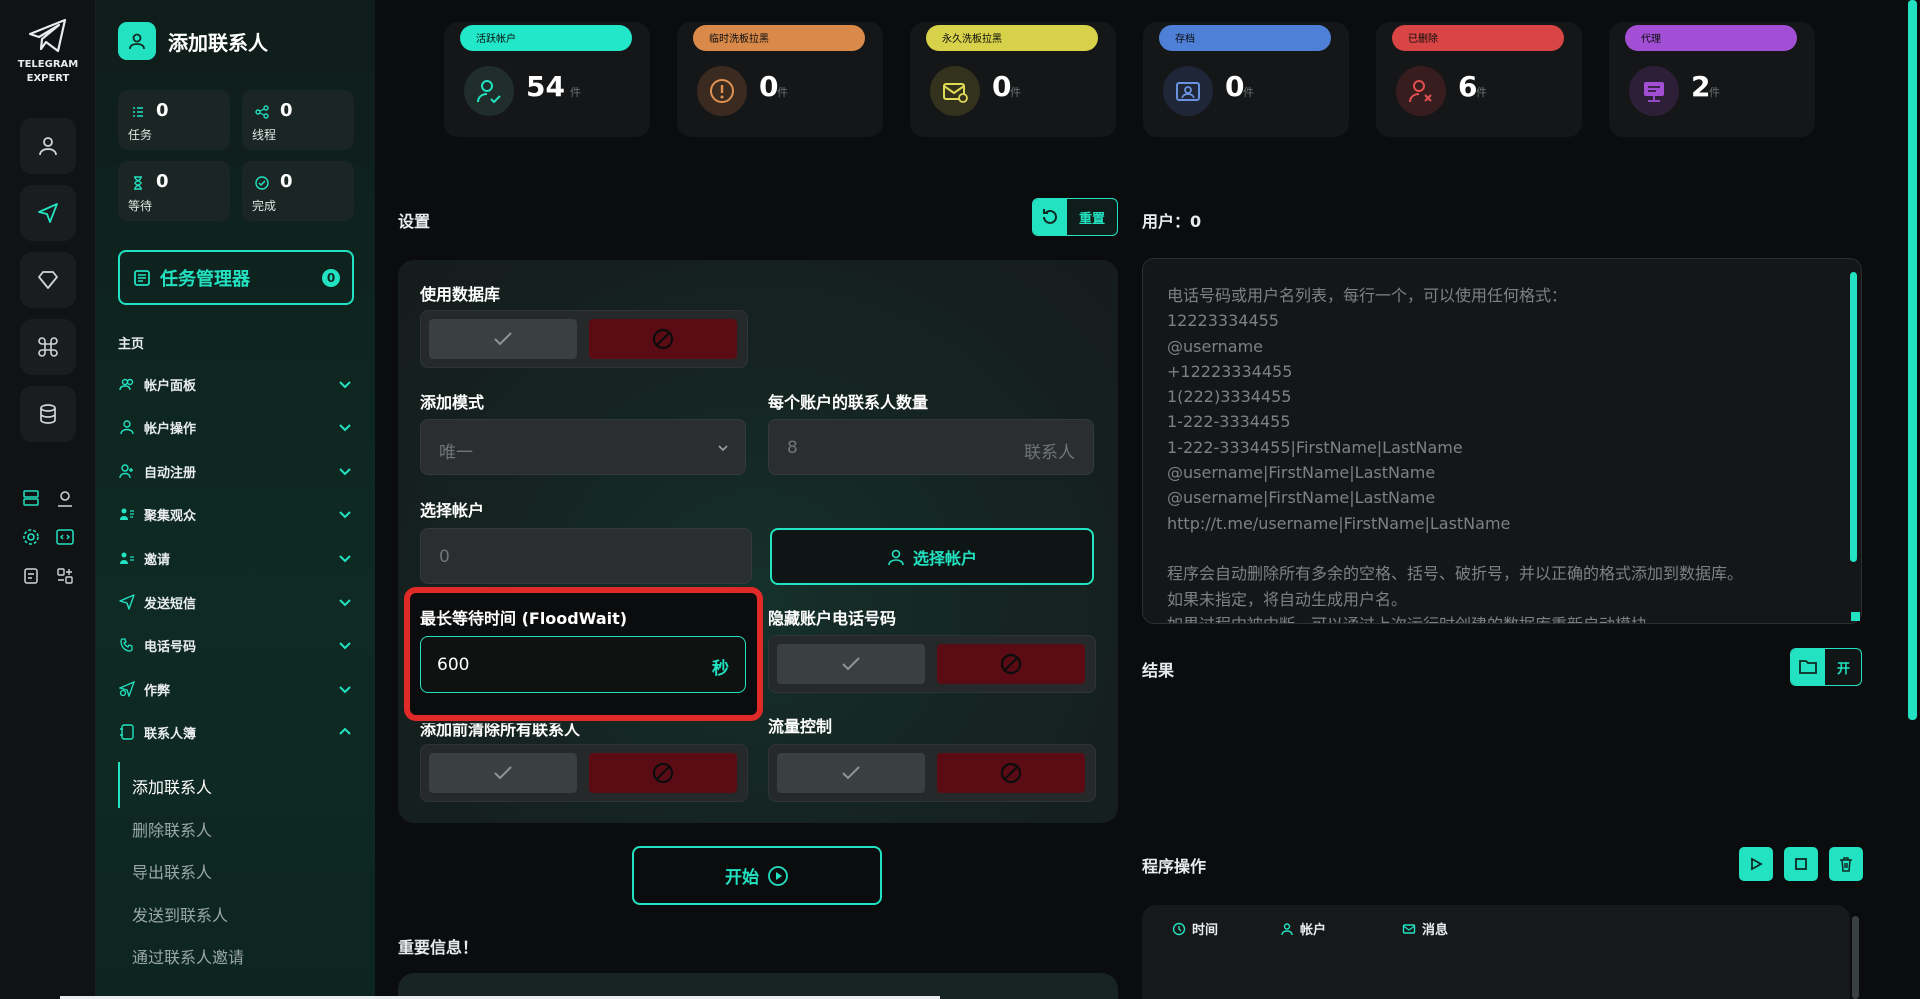 This screenshot has width=1920, height=999. Describe the element at coordinates (1050, 217) in the screenshot. I see `refresh-icon` at that location.